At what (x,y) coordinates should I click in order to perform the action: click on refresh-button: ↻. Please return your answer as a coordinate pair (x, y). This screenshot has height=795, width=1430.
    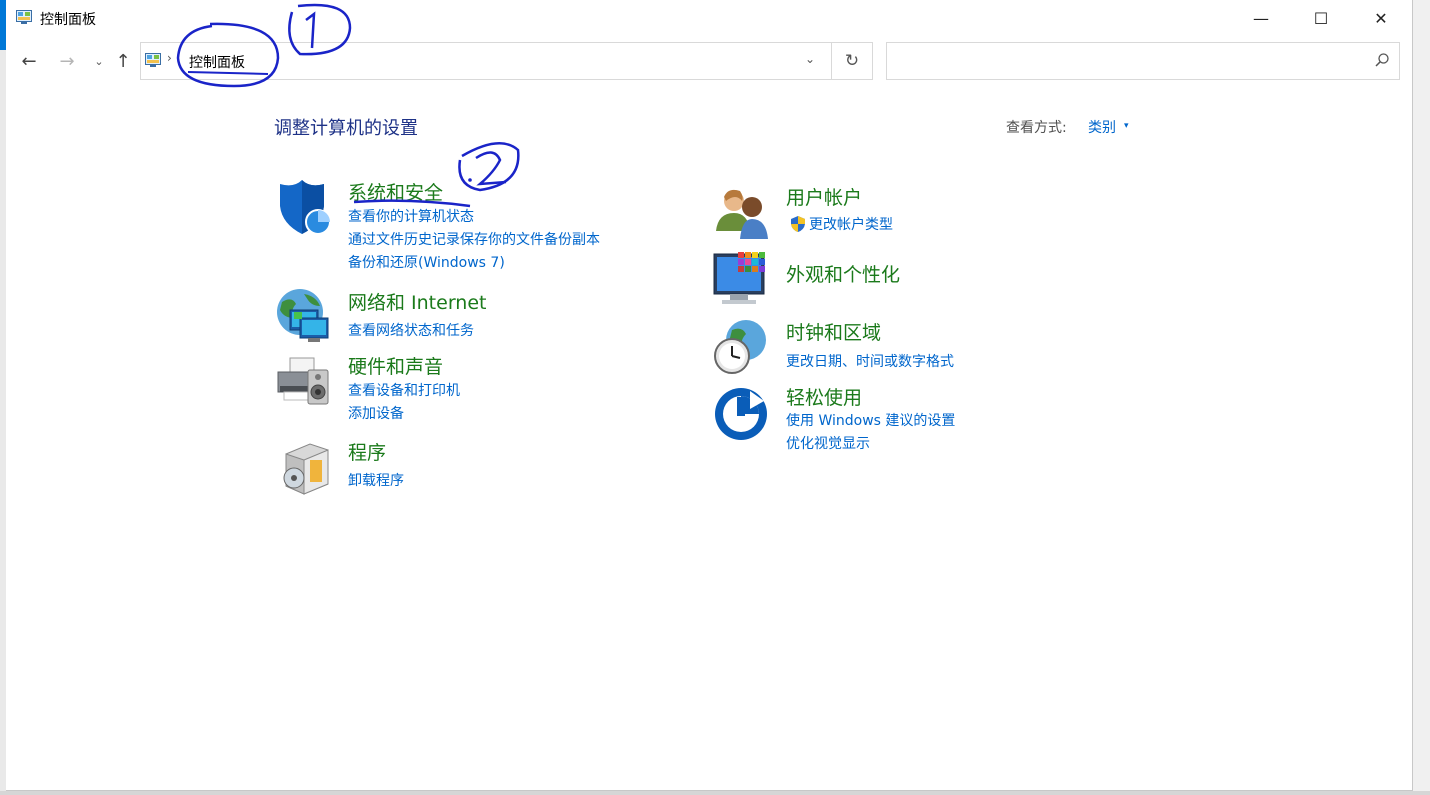
    Looking at the image, I should click on (852, 61).